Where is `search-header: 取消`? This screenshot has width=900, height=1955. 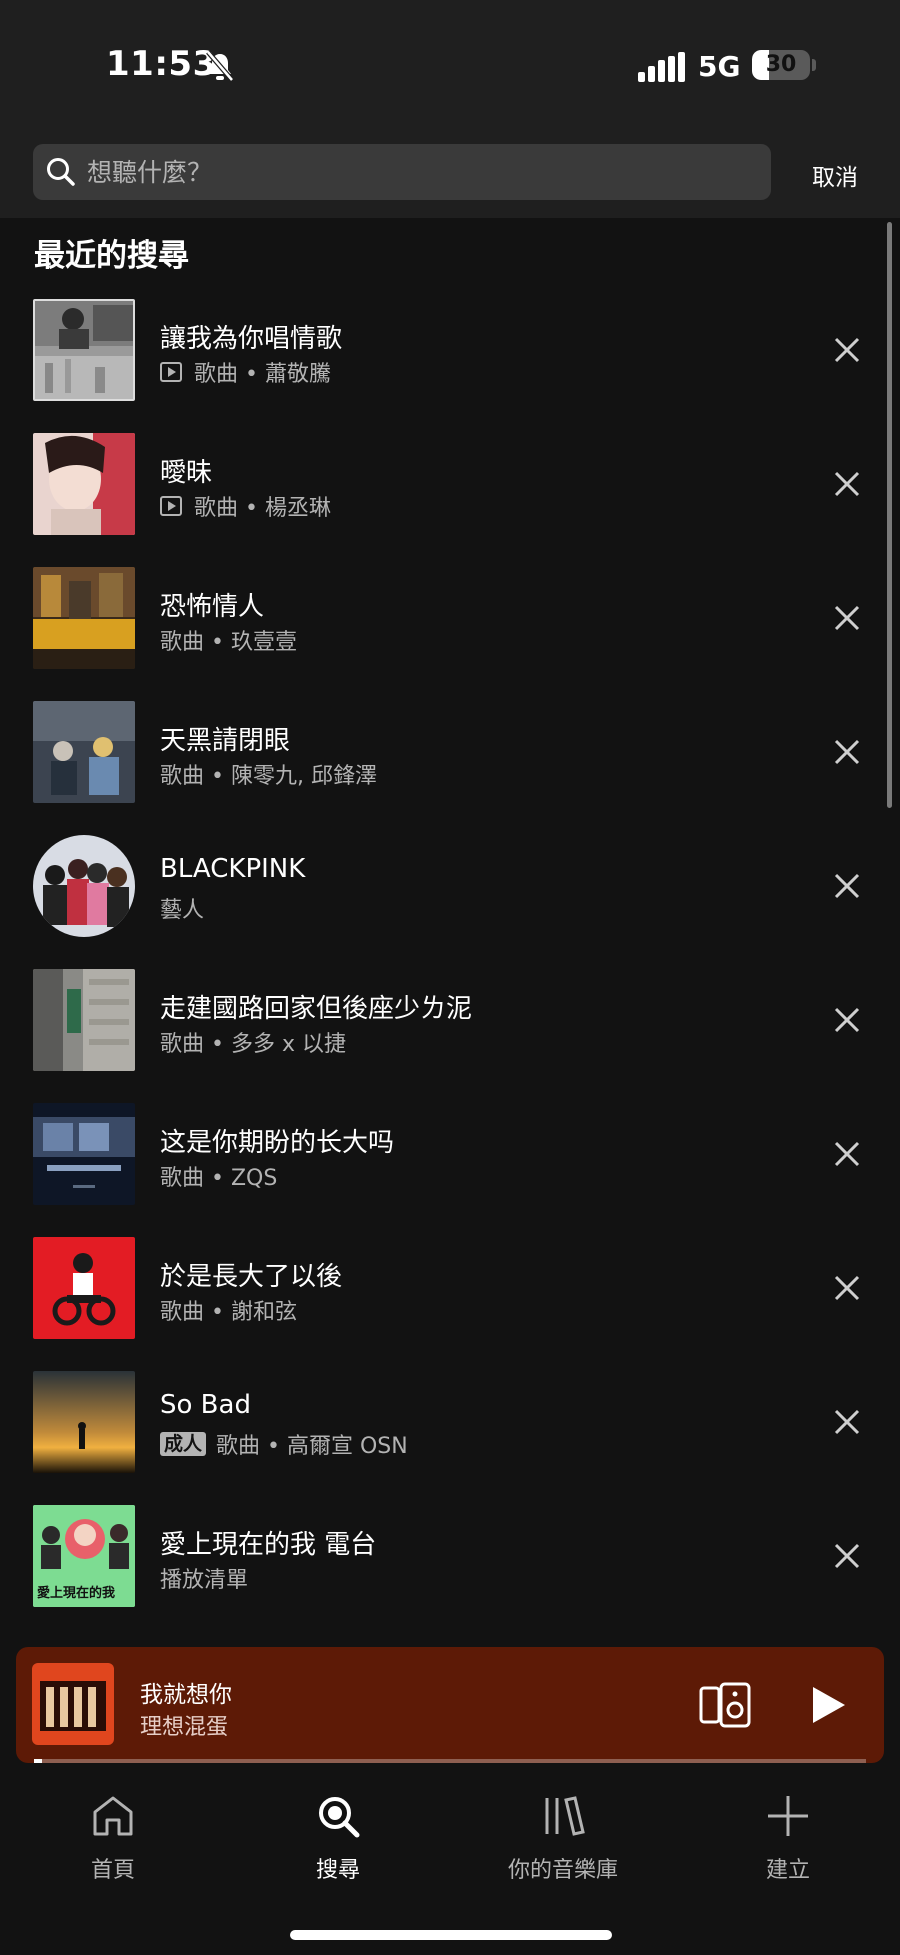 search-header: 取消 is located at coordinates (450, 164).